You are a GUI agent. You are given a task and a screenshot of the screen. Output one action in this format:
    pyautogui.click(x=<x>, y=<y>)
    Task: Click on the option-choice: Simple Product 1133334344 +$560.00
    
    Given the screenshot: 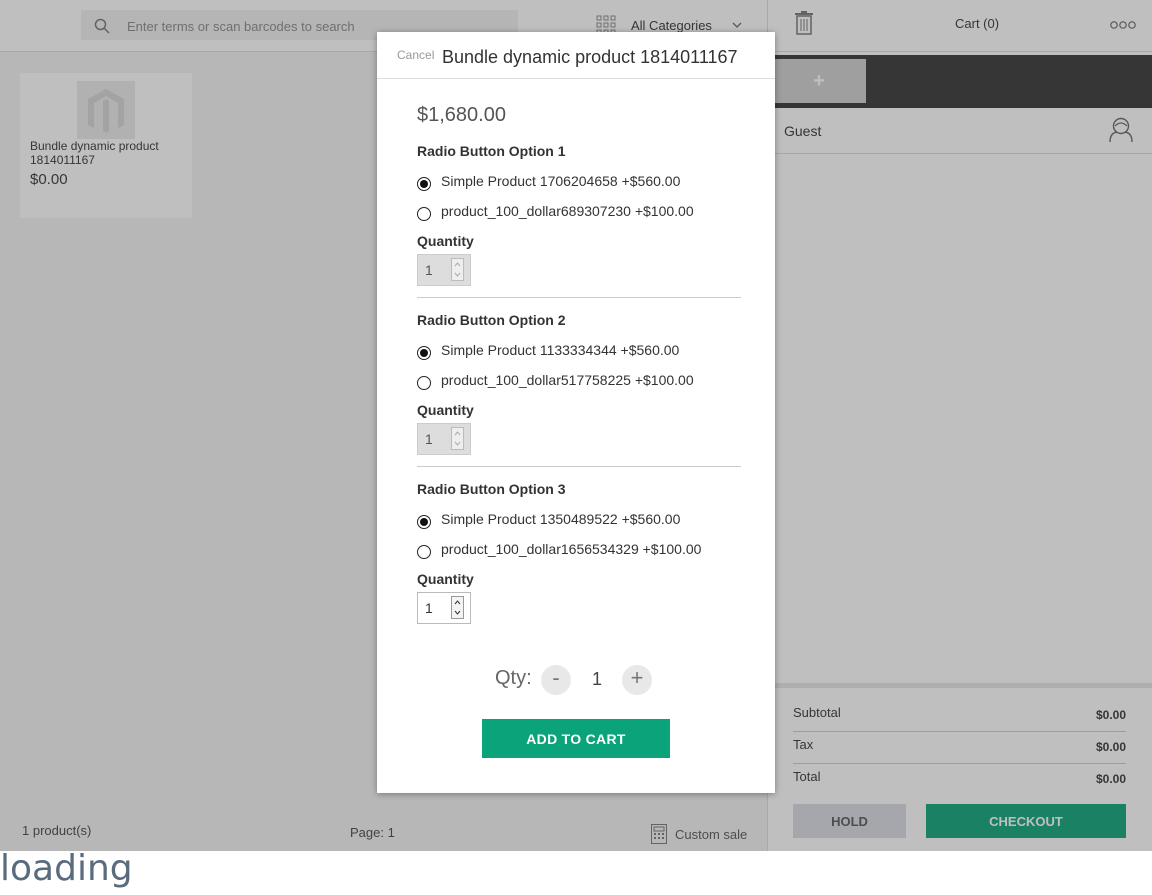 What is the action you would take?
    pyautogui.click(x=548, y=351)
    